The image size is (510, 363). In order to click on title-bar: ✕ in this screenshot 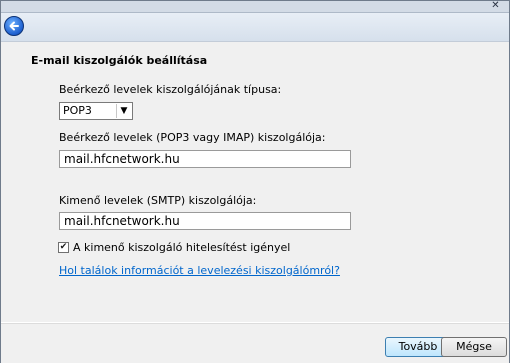, I will do `click(255, 7)`.